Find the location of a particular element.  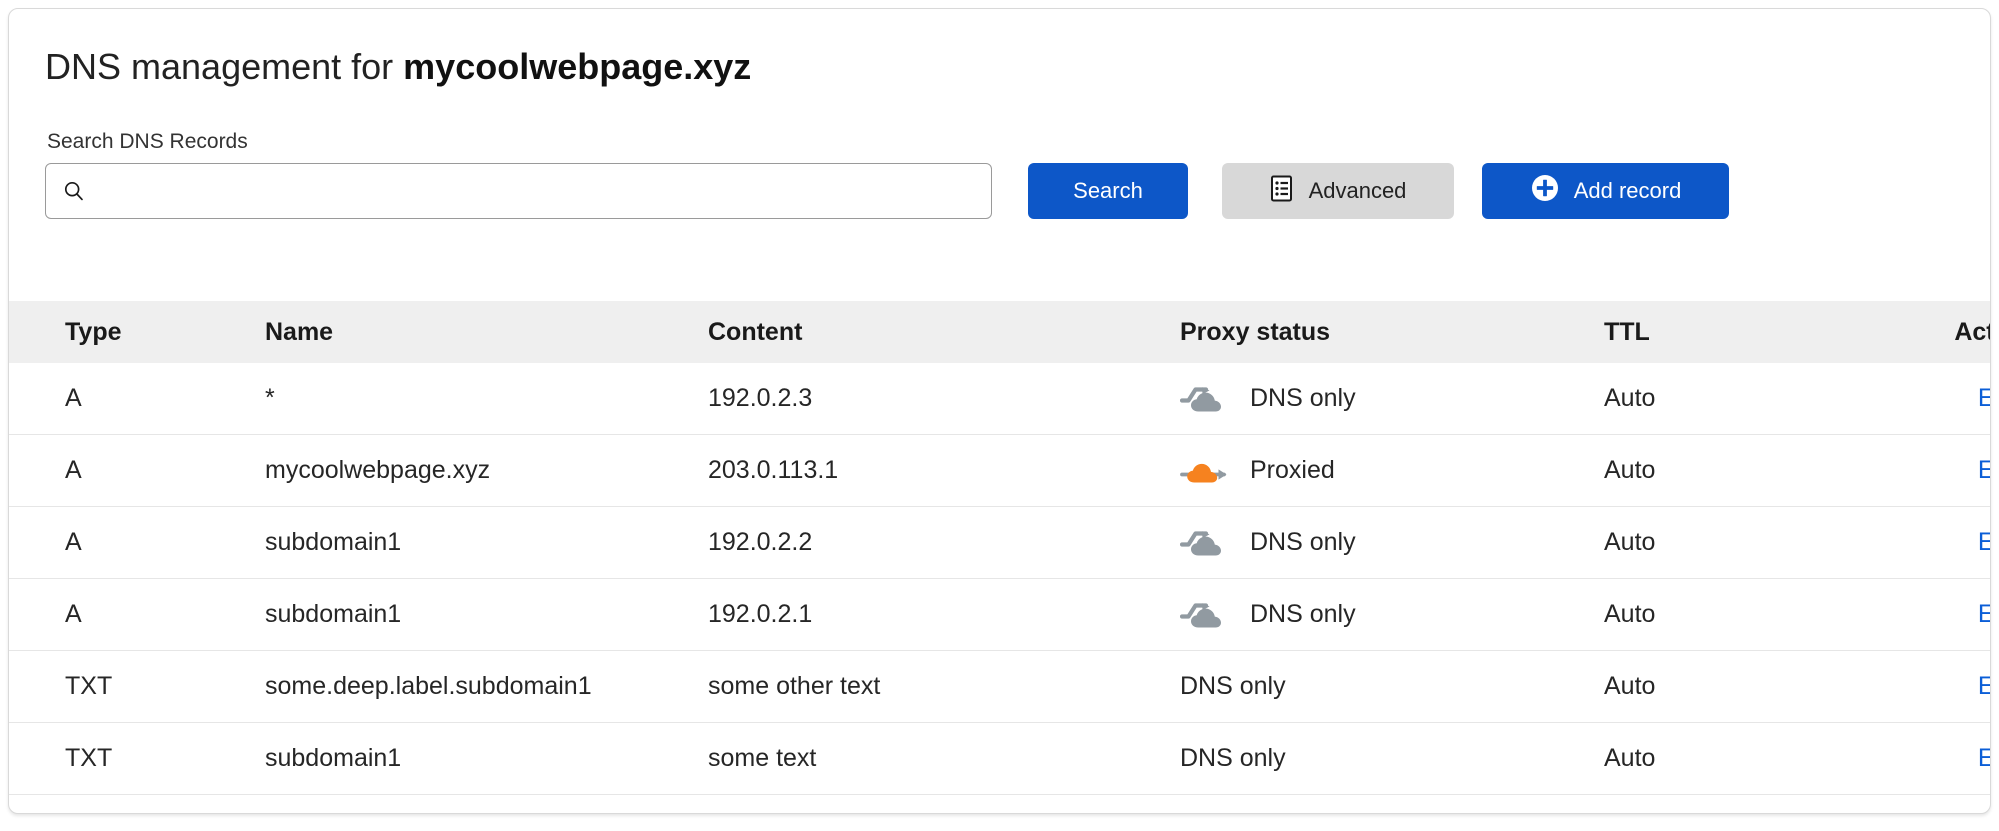

cell-content: 192.0.2.2 is located at coordinates (760, 542).